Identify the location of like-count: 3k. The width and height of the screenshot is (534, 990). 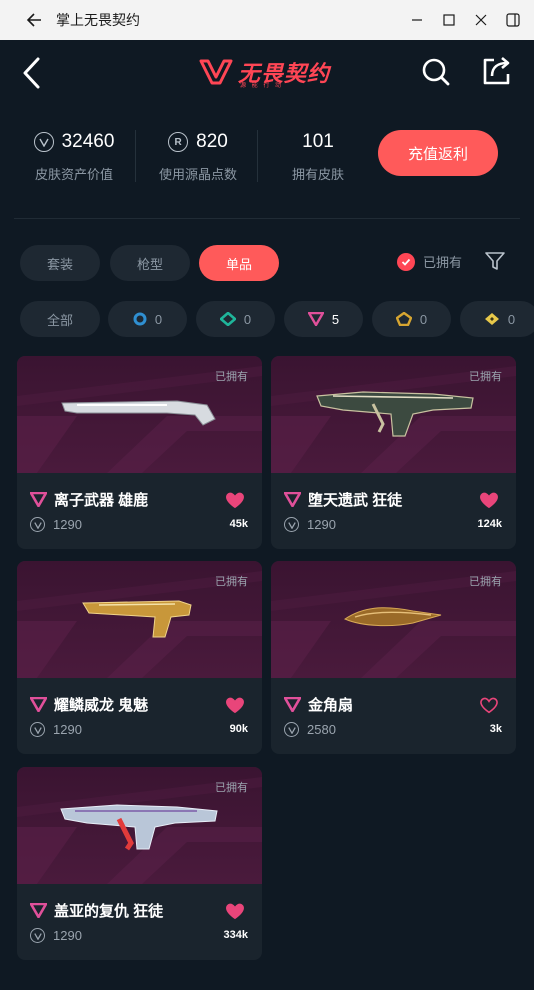
(495, 729).